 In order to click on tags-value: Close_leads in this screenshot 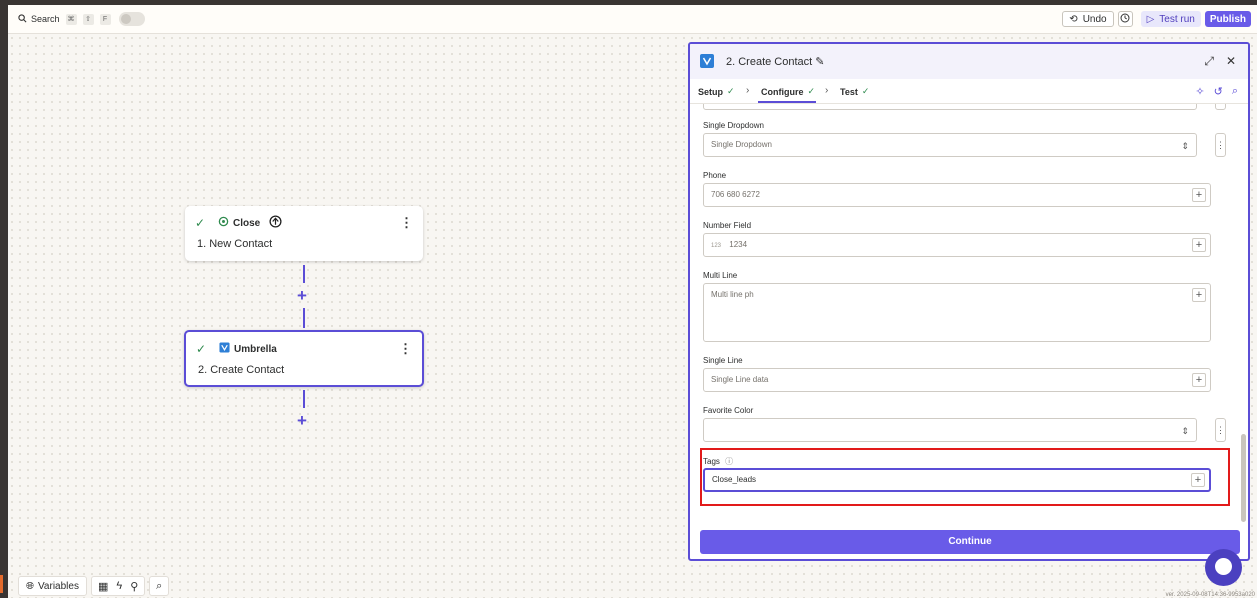, I will do `click(734, 479)`.